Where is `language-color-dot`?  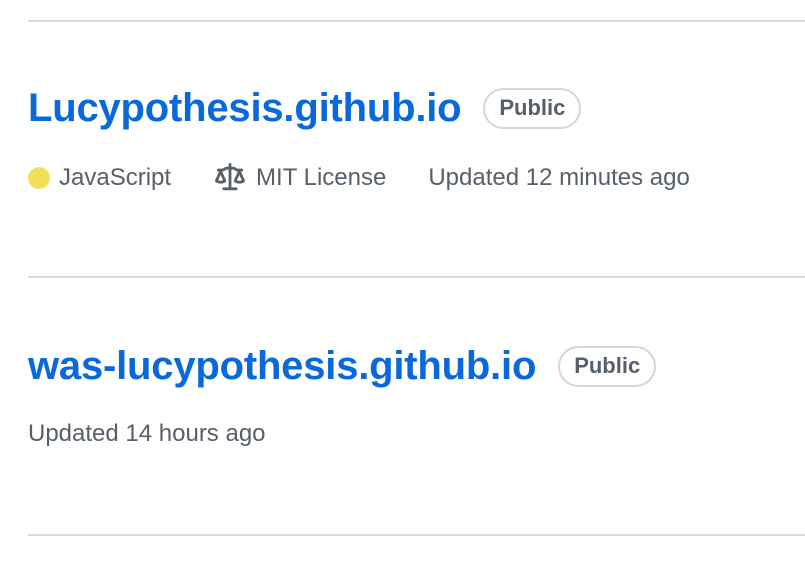
language-color-dot is located at coordinates (39, 178).